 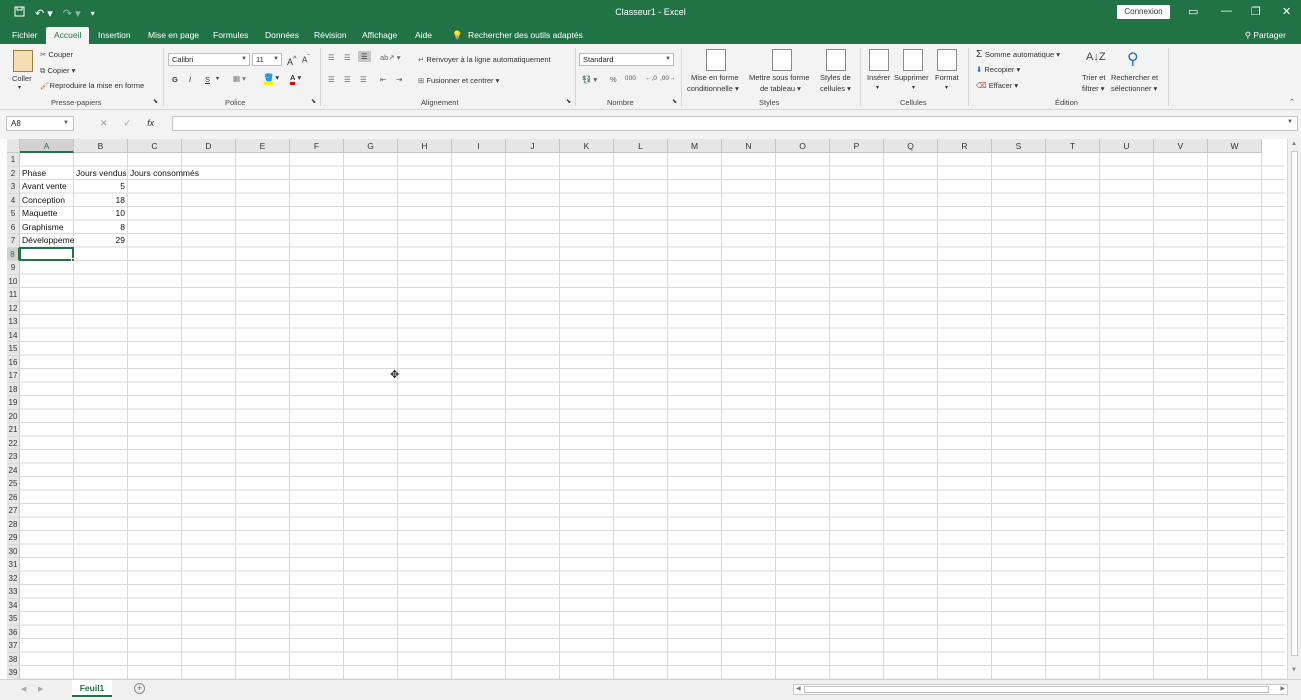 What do you see at coordinates (749, 146) in the screenshot?
I see `column-header-n: N` at bounding box center [749, 146].